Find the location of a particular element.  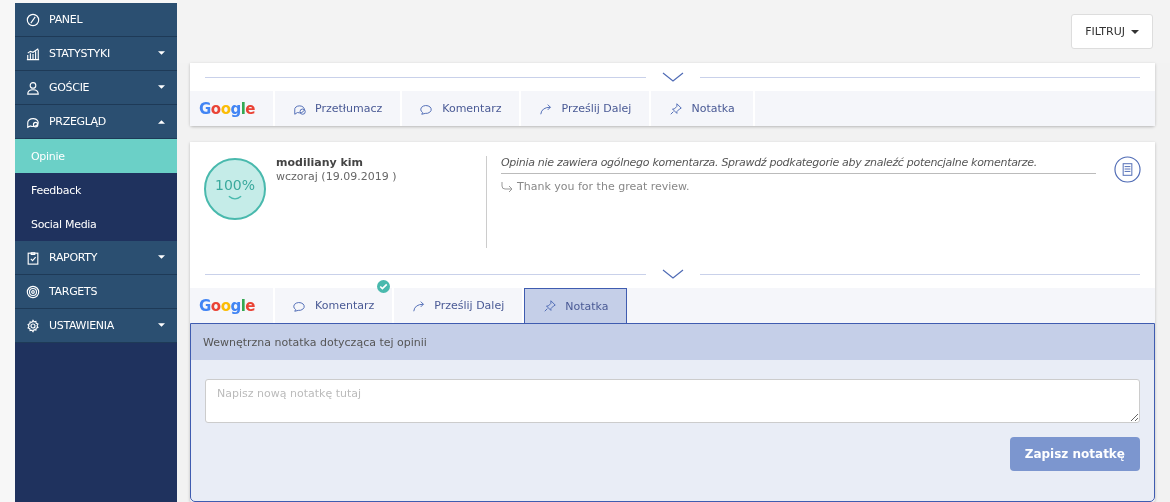

submenu-item: Feedback is located at coordinates (96, 190).